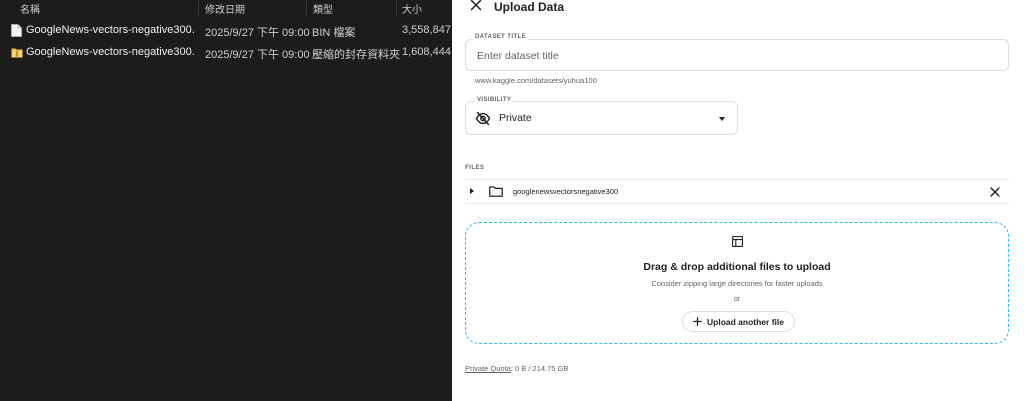  Describe the element at coordinates (536, 80) in the screenshot. I see `dataset-url-hint: www.kaggle.com/datasets/yuhua100` at that location.